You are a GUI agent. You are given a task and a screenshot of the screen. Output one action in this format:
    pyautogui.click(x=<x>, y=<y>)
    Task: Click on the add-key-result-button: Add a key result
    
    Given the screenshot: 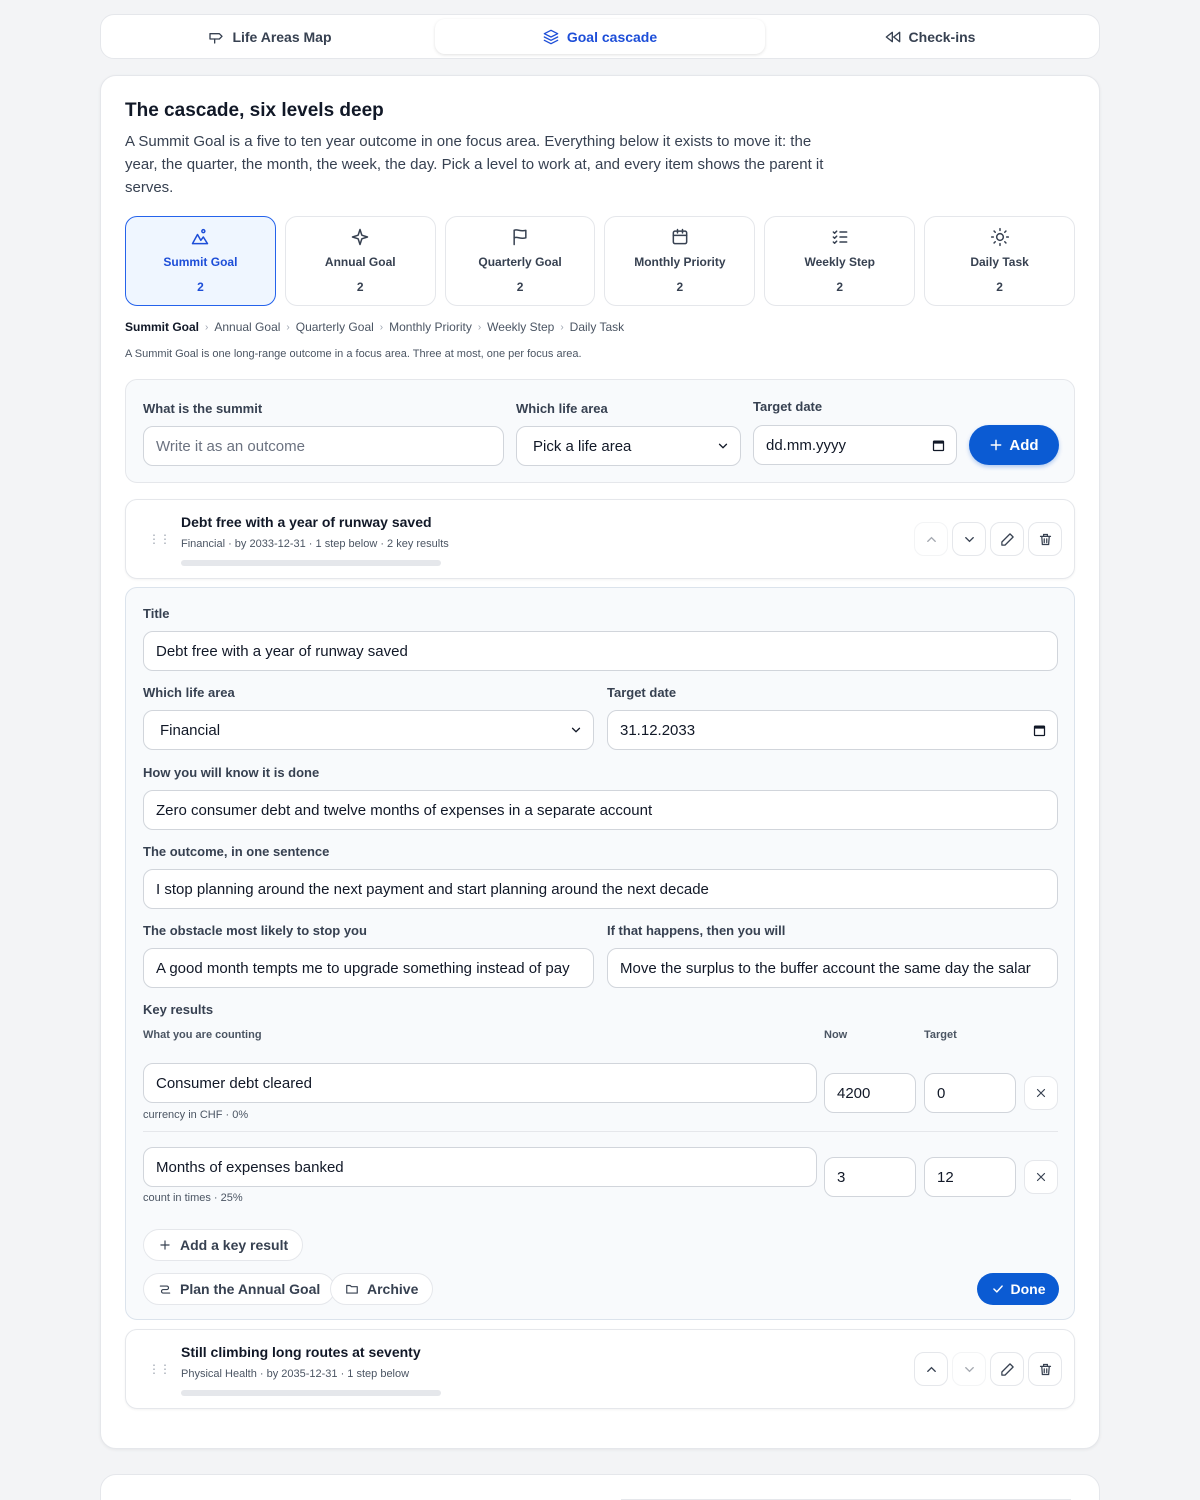 What is the action you would take?
    pyautogui.click(x=223, y=1245)
    